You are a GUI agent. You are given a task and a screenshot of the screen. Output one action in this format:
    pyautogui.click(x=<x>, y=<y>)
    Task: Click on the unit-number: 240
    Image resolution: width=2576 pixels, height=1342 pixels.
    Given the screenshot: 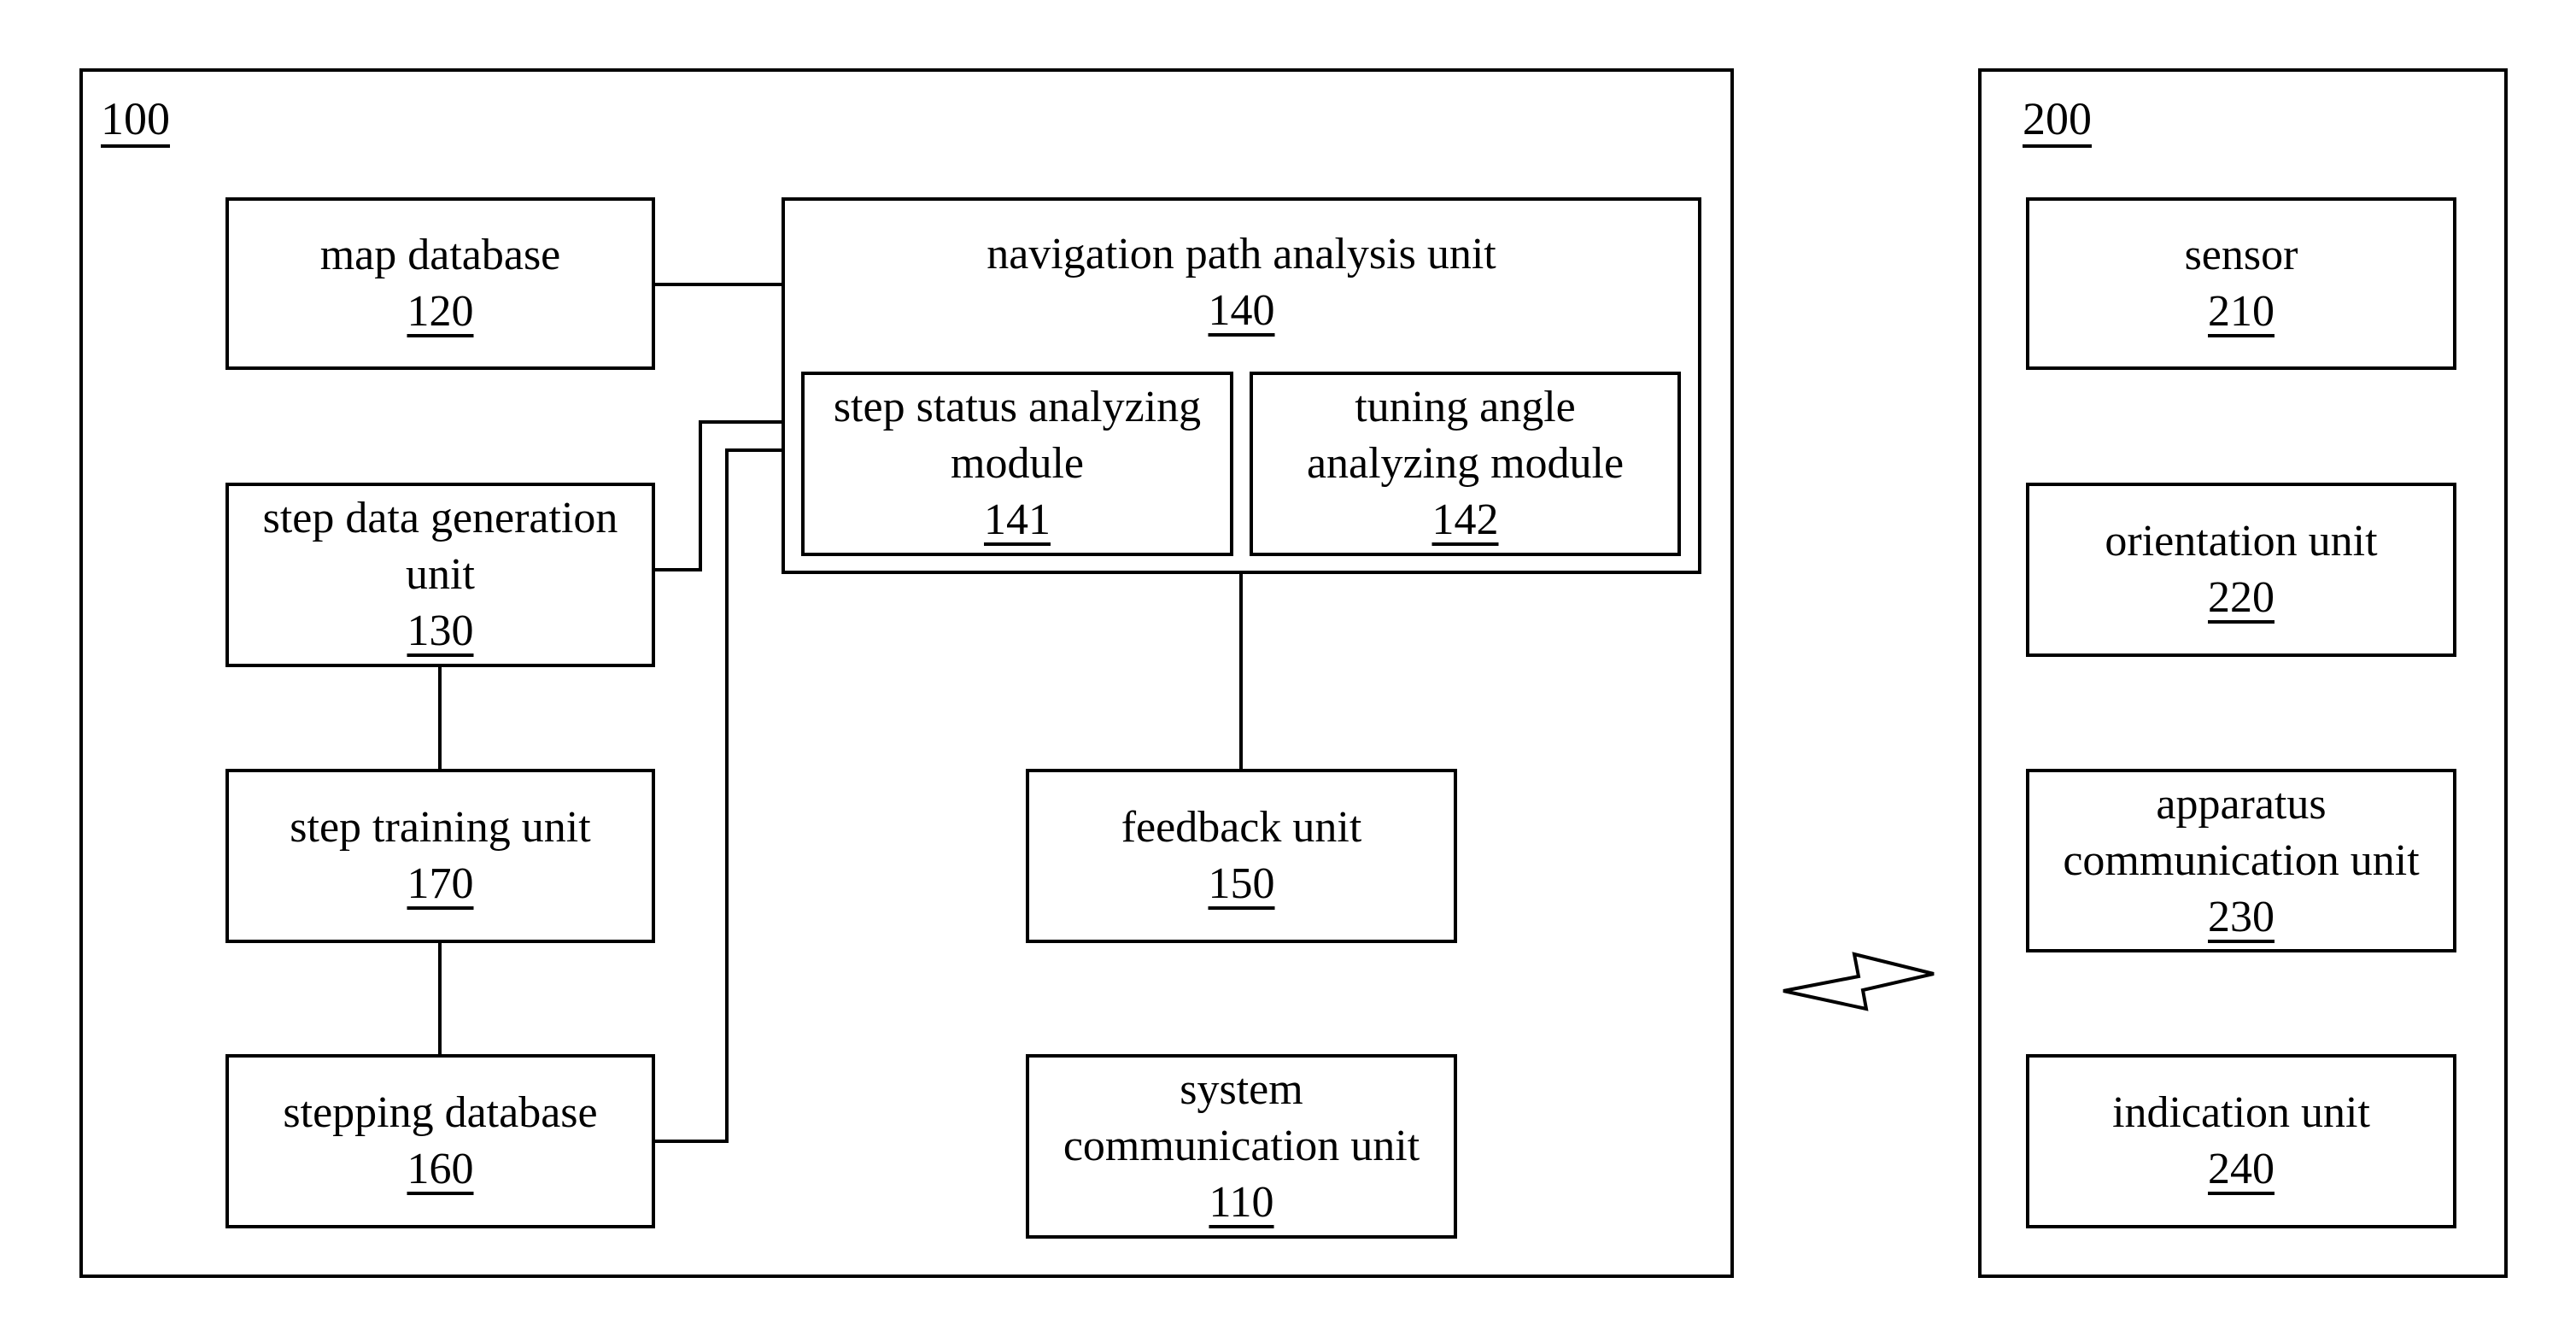 What is the action you would take?
    pyautogui.click(x=2241, y=1169)
    